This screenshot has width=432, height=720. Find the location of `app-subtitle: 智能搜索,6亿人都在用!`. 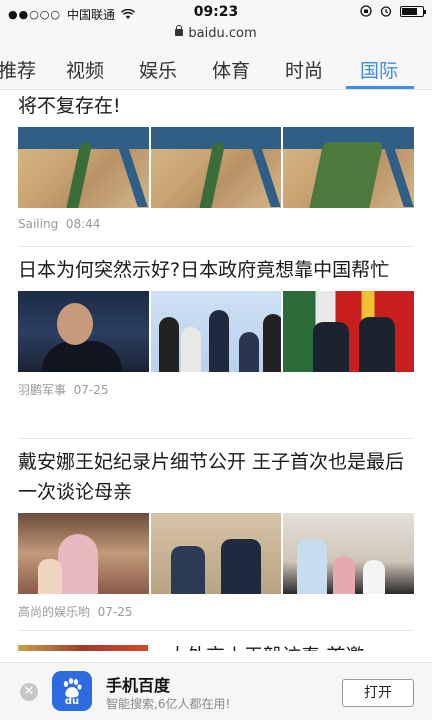

app-subtitle: 智能搜索,6亿人都在用! is located at coordinates (168, 704).